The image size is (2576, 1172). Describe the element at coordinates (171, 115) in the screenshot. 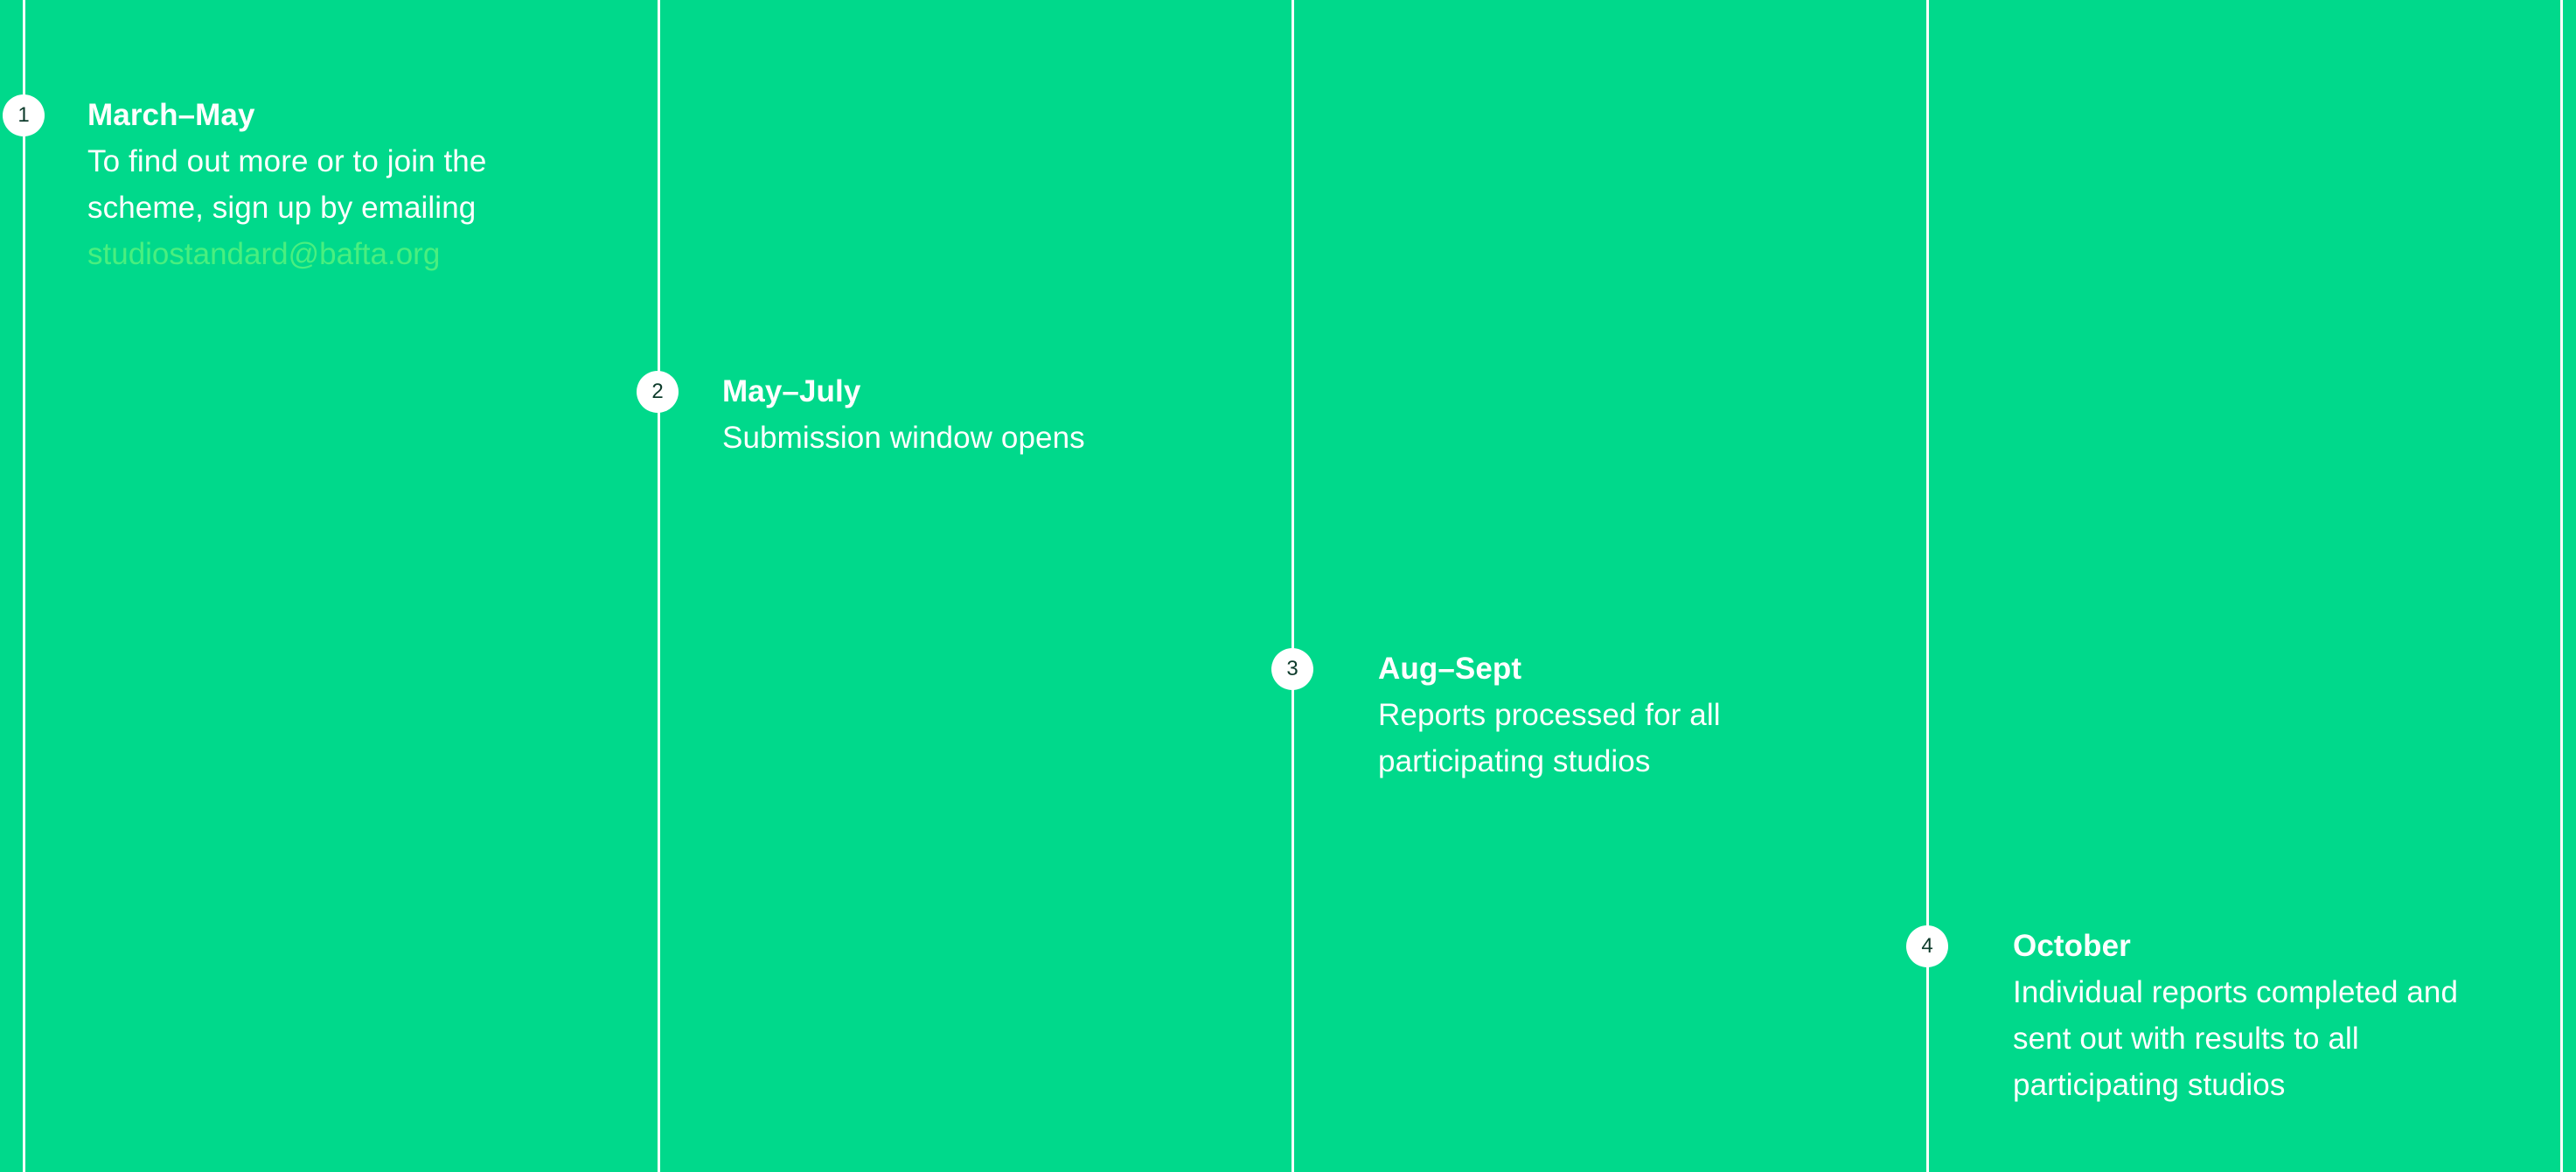

I see `step-period: March–May` at that location.